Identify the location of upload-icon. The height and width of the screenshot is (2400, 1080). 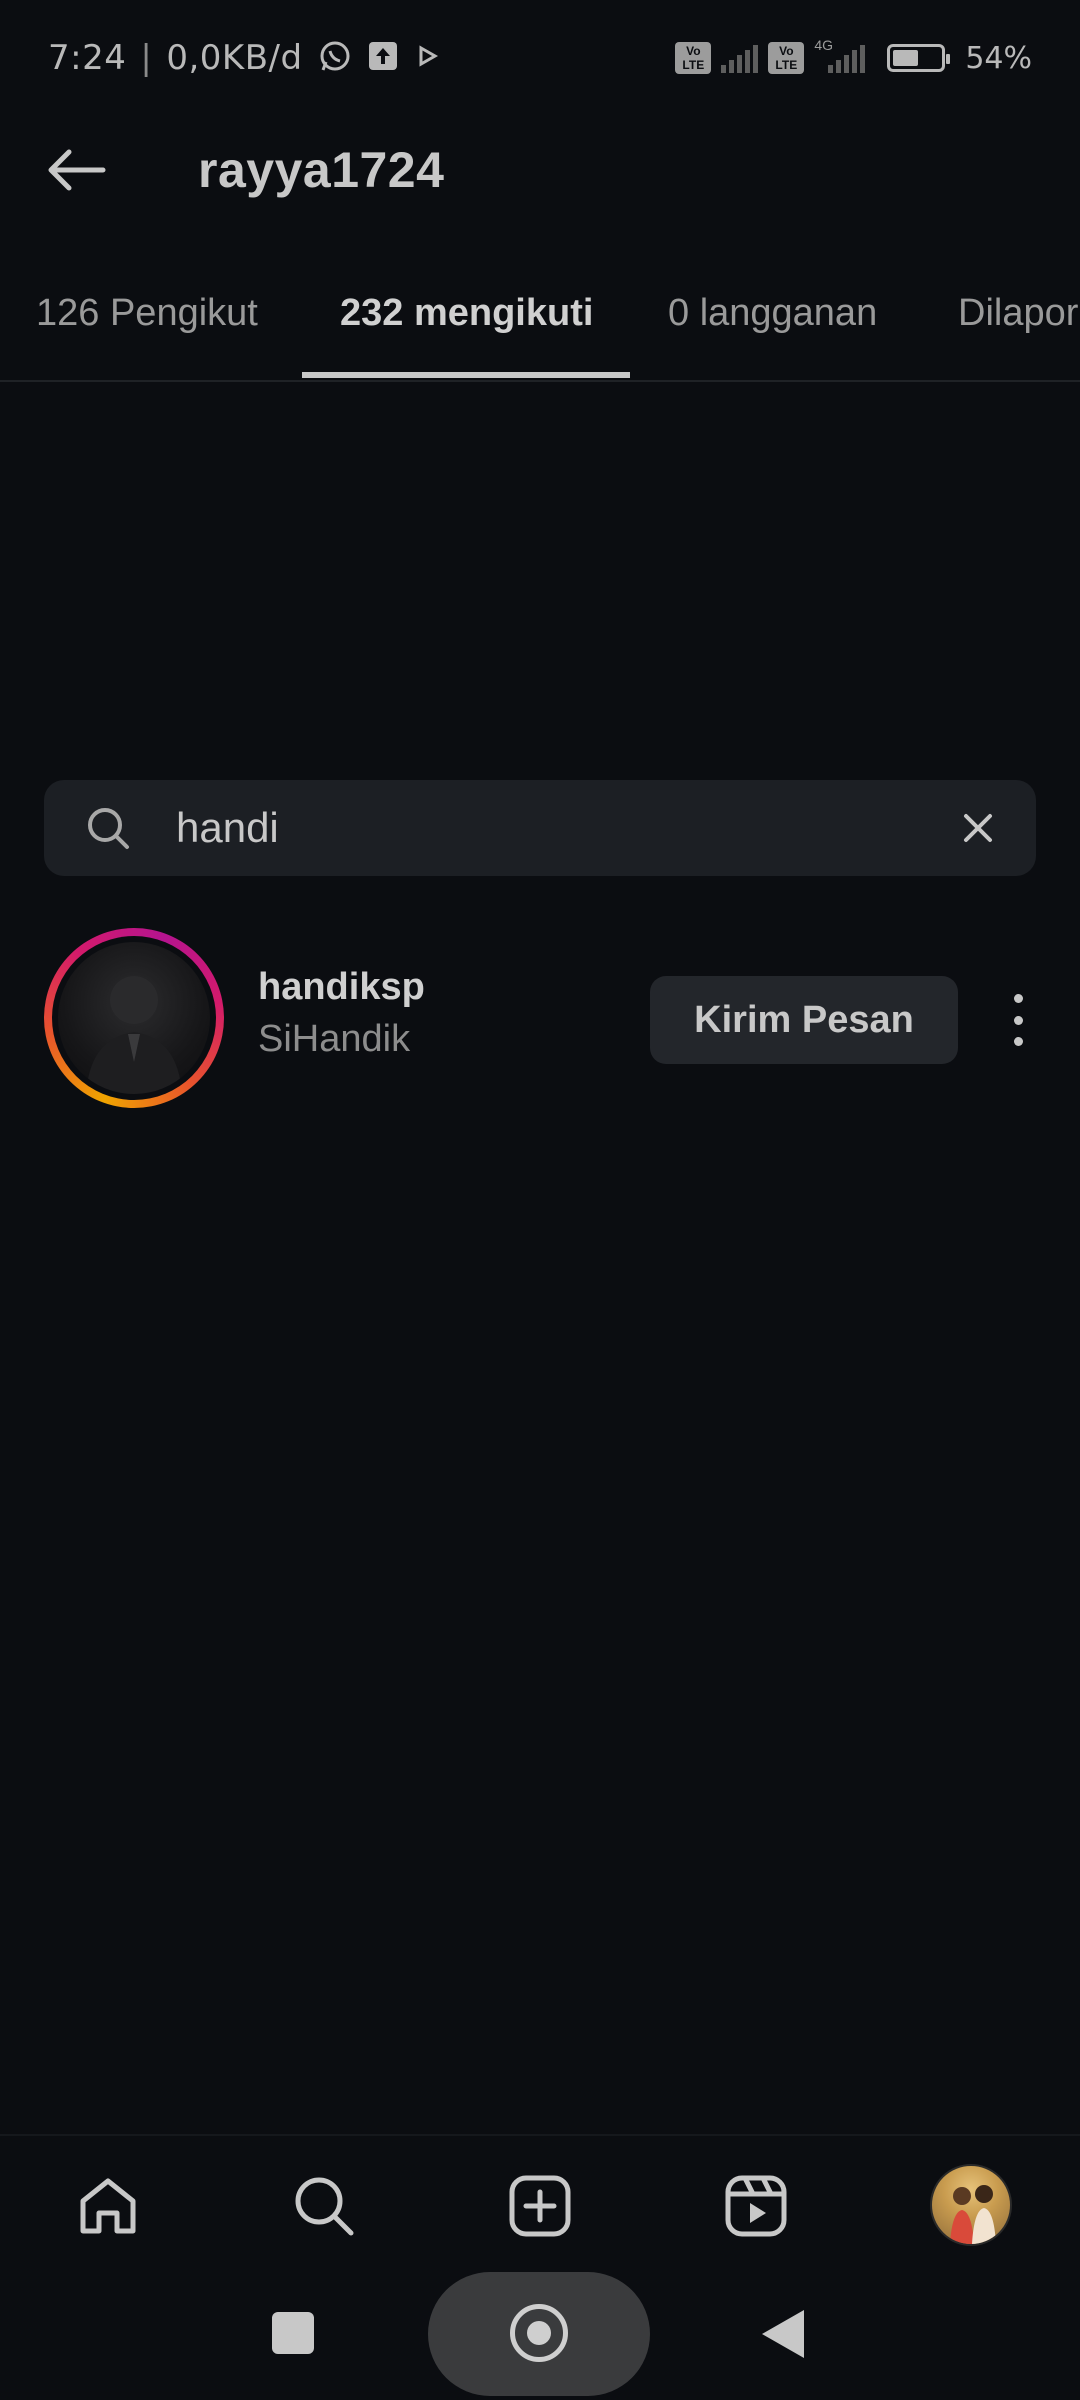
(383, 58).